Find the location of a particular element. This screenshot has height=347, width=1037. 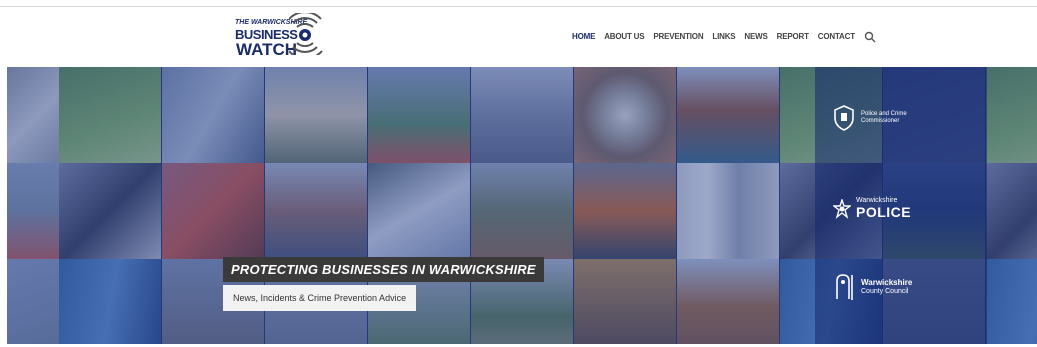

nav-report: REPORT is located at coordinates (793, 36).